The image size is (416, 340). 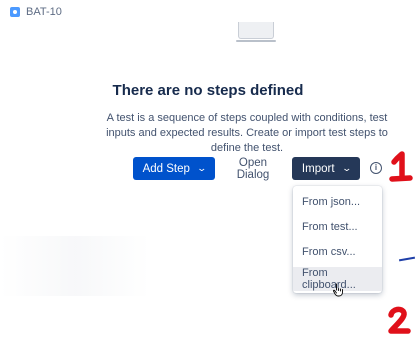 I want to click on open-dialog-label: Open Dialog, so click(x=253, y=168).